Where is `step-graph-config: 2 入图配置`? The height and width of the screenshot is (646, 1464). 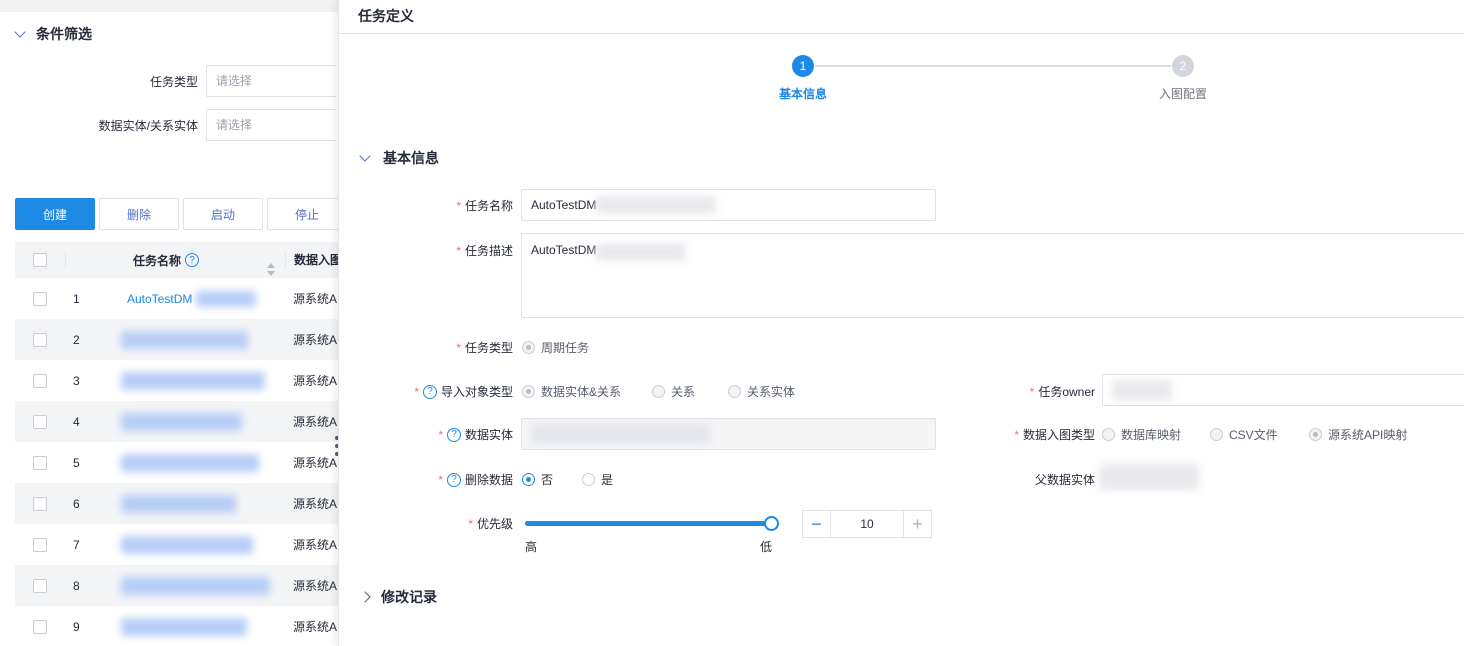 step-graph-config: 2 入图配置 is located at coordinates (1183, 78).